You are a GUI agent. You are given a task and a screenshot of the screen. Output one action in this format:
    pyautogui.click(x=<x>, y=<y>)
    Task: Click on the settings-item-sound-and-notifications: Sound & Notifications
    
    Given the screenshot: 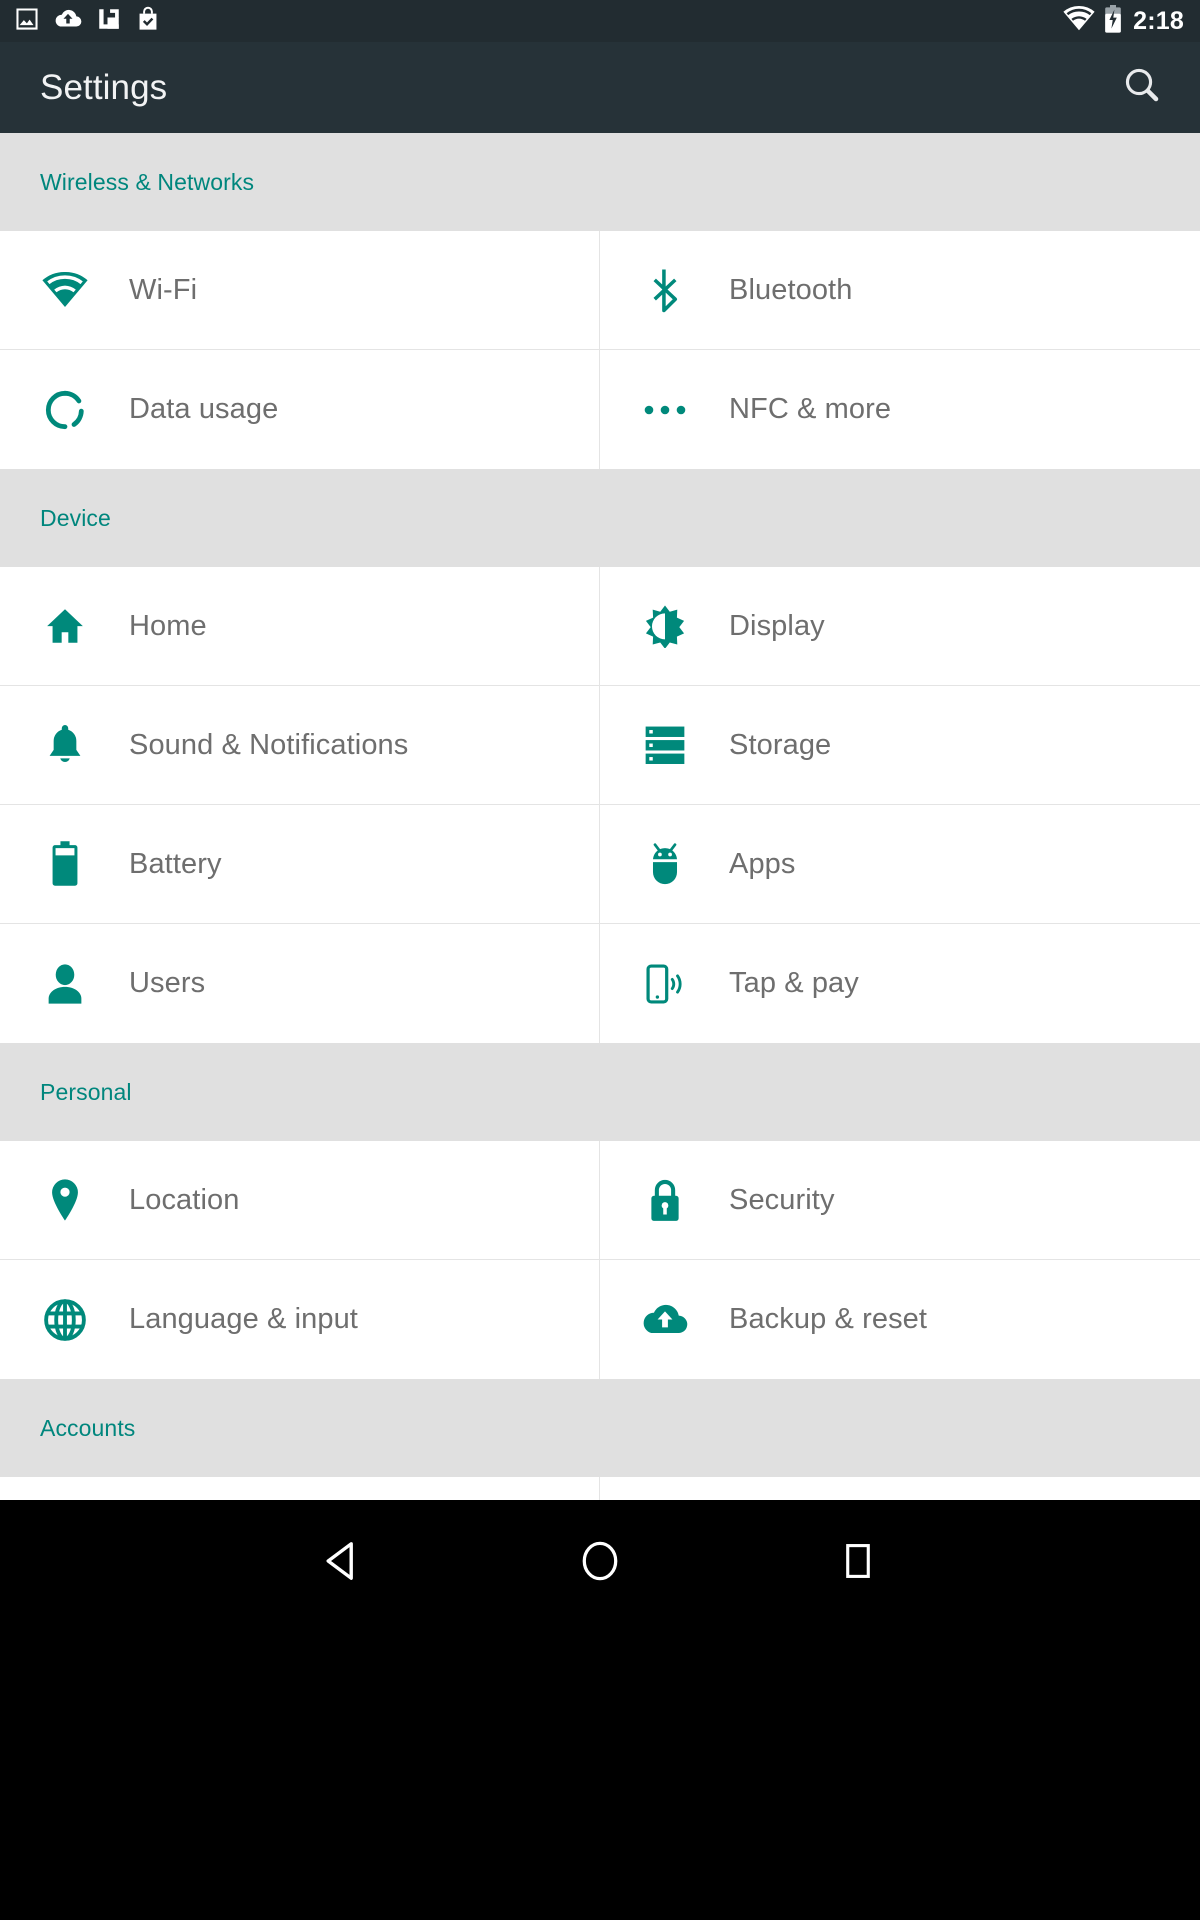 What is the action you would take?
    pyautogui.click(x=300, y=745)
    